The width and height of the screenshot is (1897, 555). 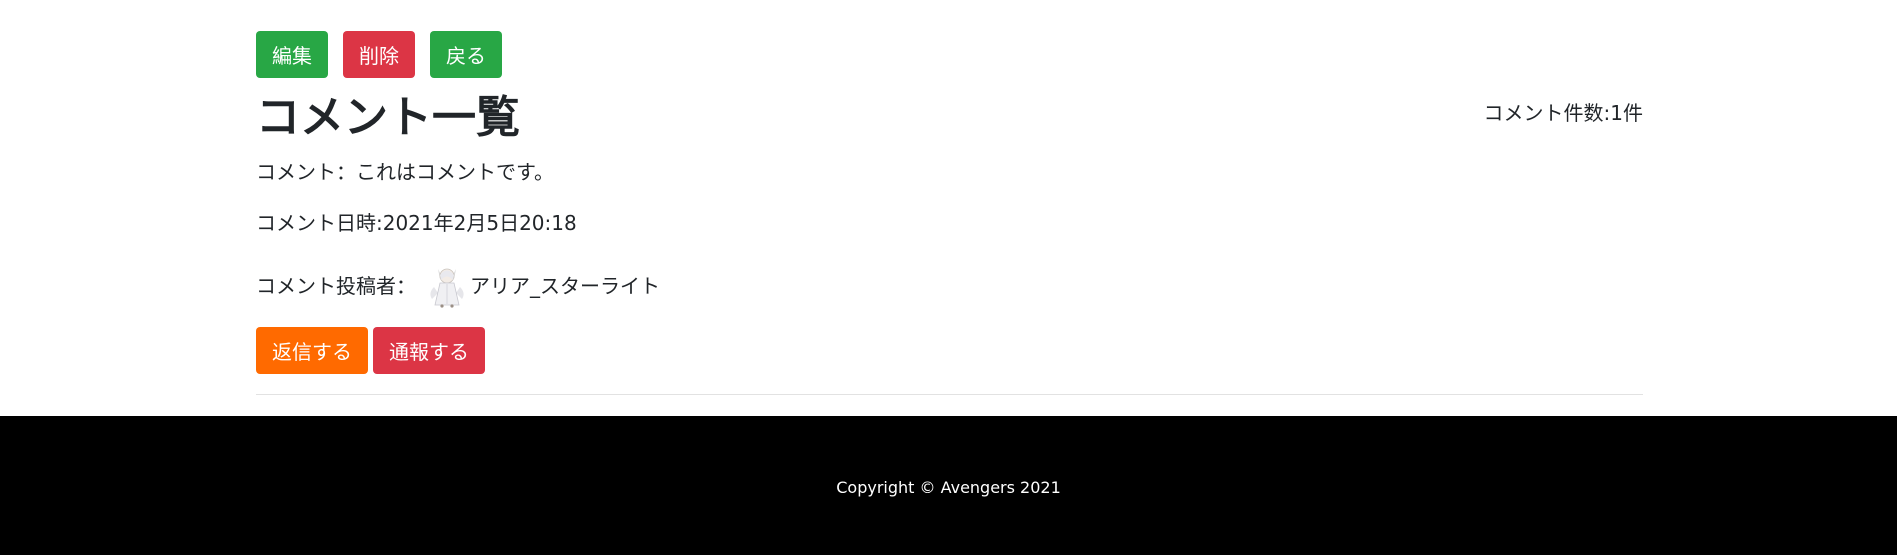 What do you see at coordinates (292, 54) in the screenshot?
I see `edit-button: 編集` at bounding box center [292, 54].